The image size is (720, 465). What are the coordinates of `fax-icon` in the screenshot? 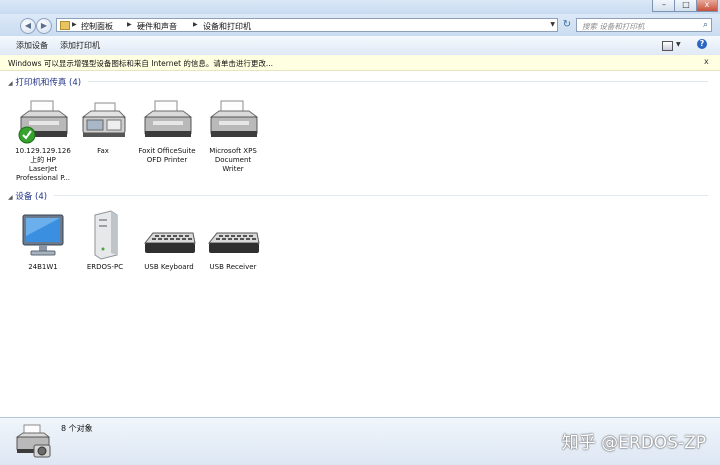 It's located at (104, 119).